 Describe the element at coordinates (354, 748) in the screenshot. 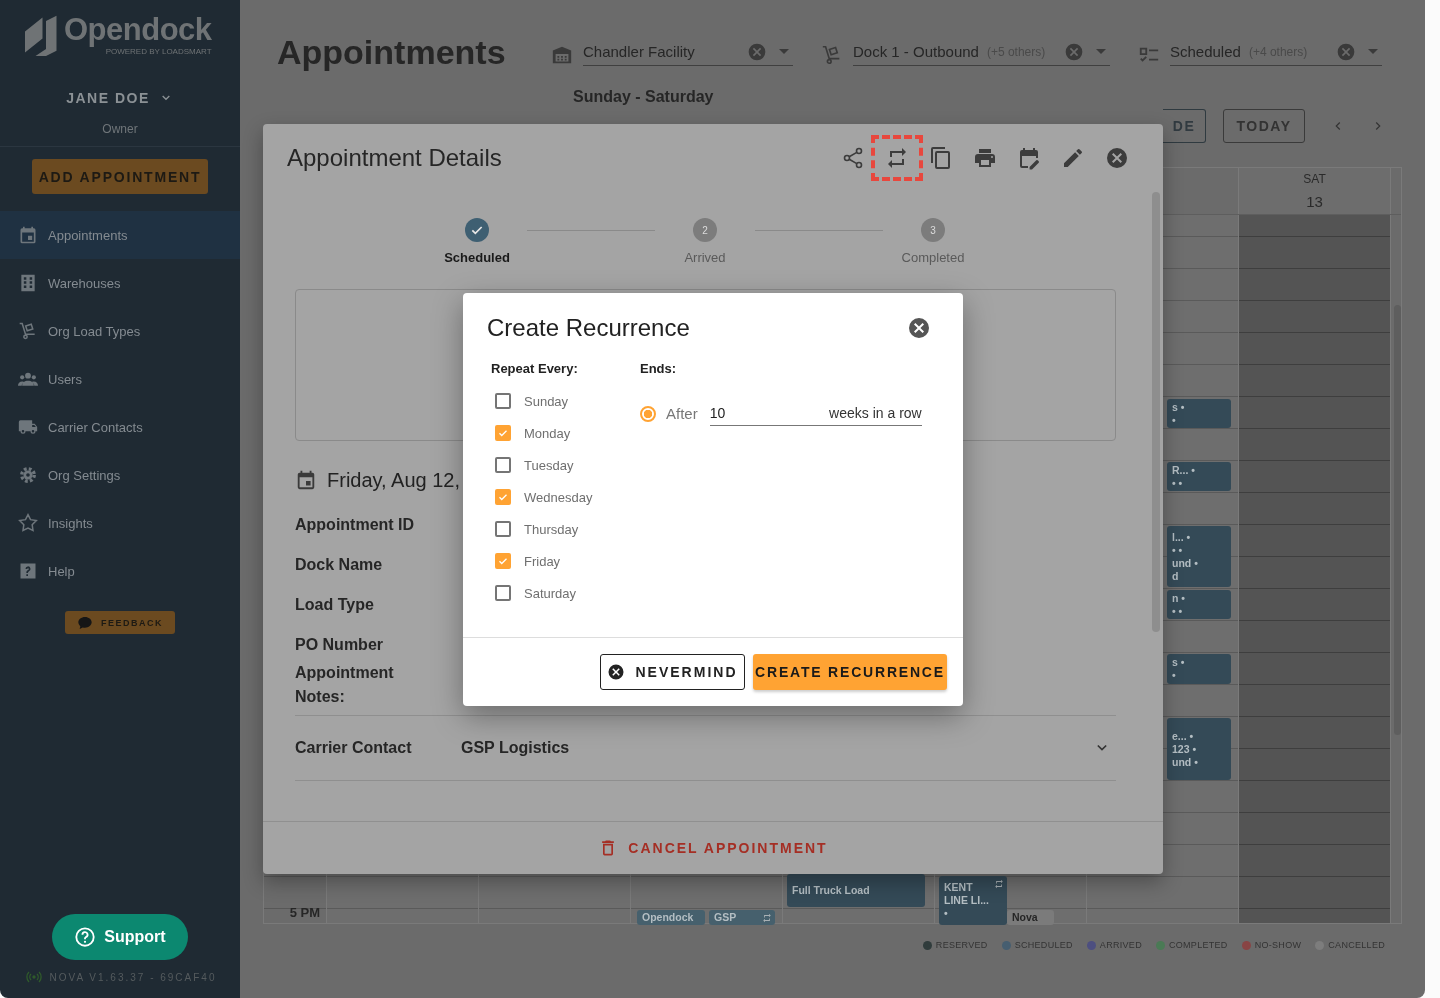

I see `field-label: Carrier Contact` at that location.